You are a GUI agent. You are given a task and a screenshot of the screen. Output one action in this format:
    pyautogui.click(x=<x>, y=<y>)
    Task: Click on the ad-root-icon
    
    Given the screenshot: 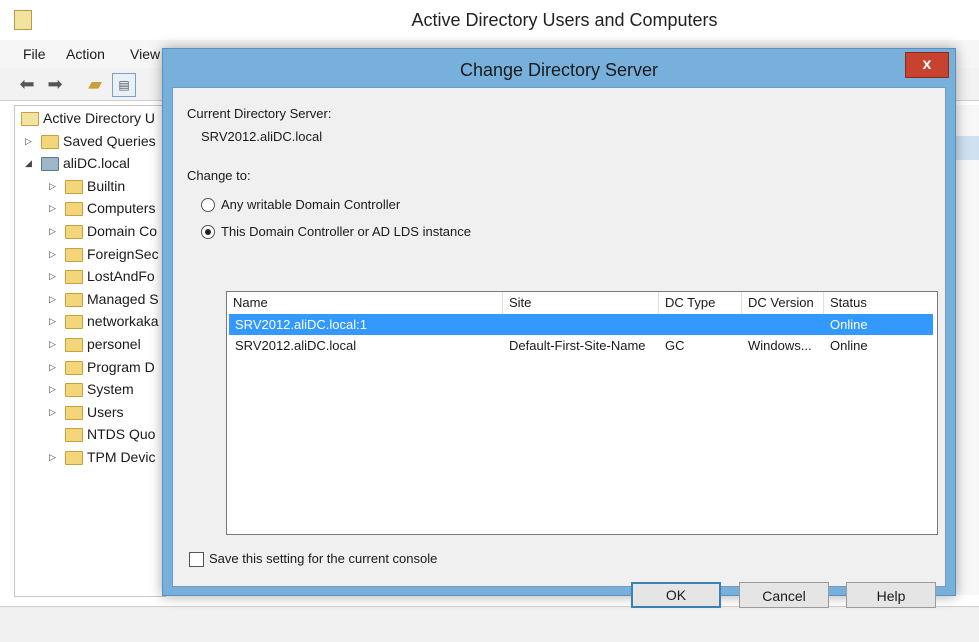 What is the action you would take?
    pyautogui.click(x=30, y=119)
    